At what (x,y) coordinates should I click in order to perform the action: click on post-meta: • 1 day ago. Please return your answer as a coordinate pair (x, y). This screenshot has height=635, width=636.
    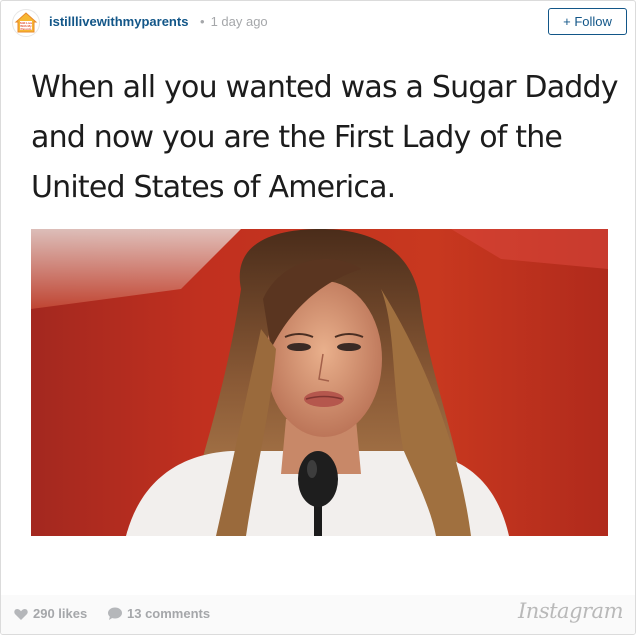
    Looking at the image, I should click on (234, 21).